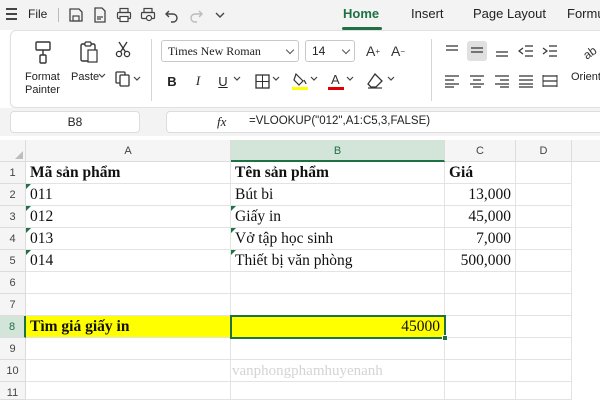 Image resolution: width=600 pixels, height=400 pixels. What do you see at coordinates (223, 81) in the screenshot?
I see `underline-icon: U` at bounding box center [223, 81].